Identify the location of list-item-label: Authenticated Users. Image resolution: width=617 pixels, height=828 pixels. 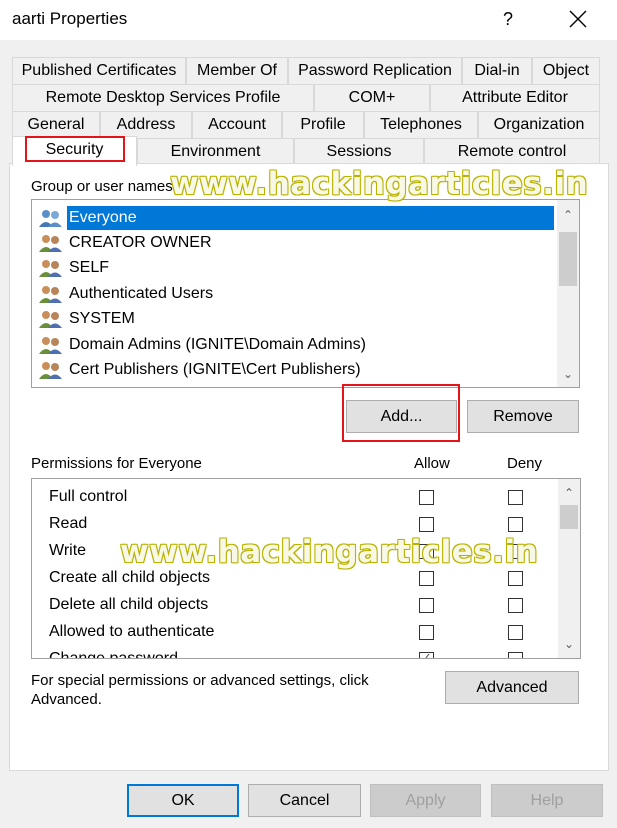
(141, 293).